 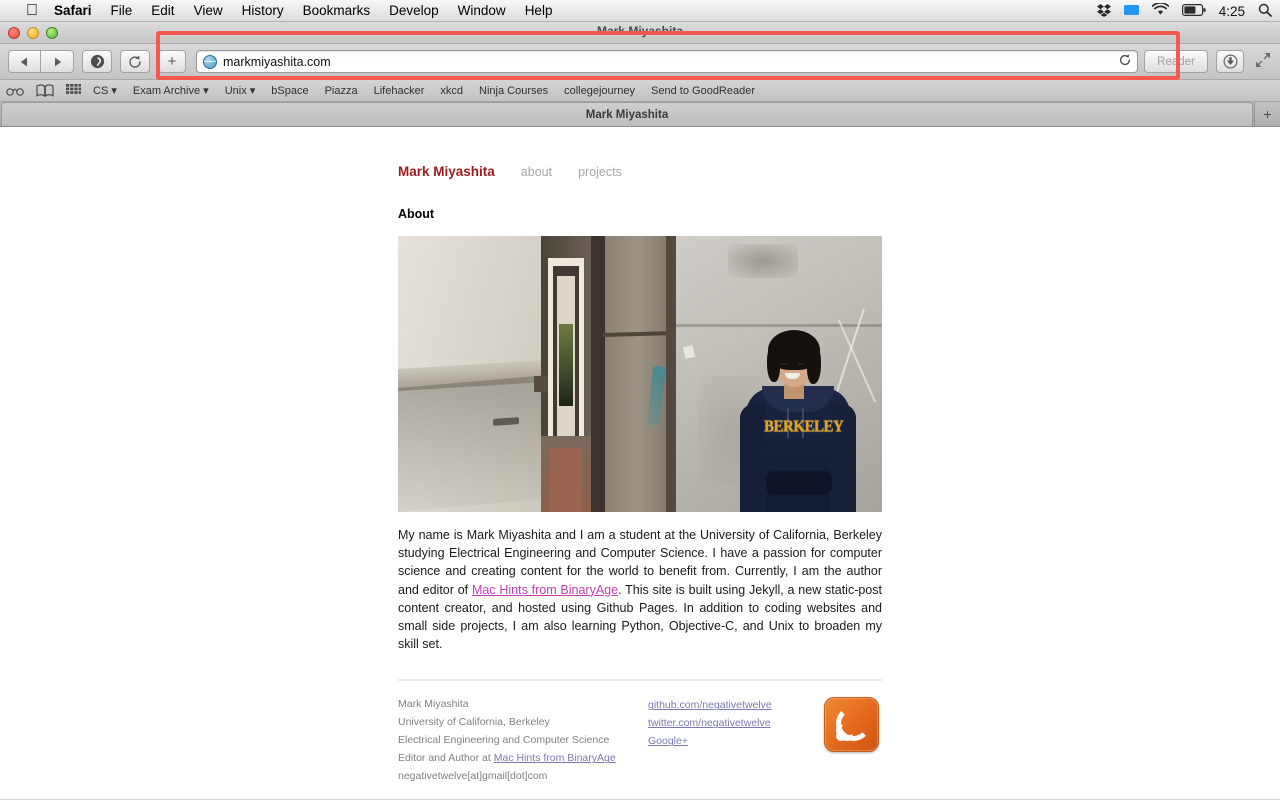 I want to click on menu-item-window: Window, so click(x=482, y=10).